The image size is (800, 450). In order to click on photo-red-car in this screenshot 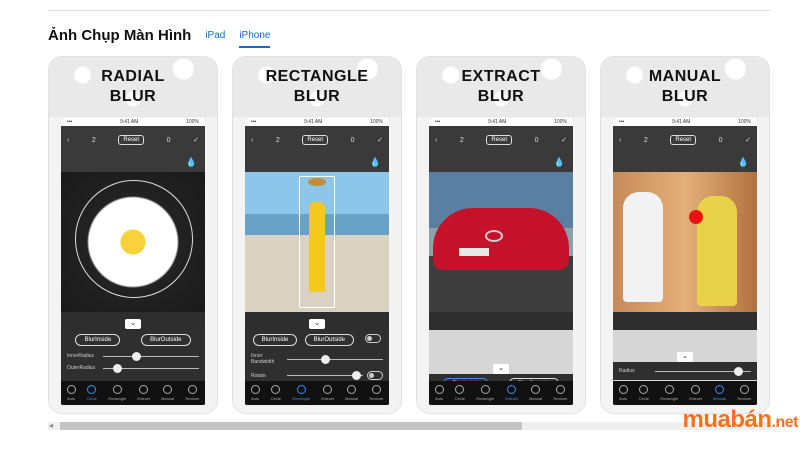, I will do `click(501, 242)`.